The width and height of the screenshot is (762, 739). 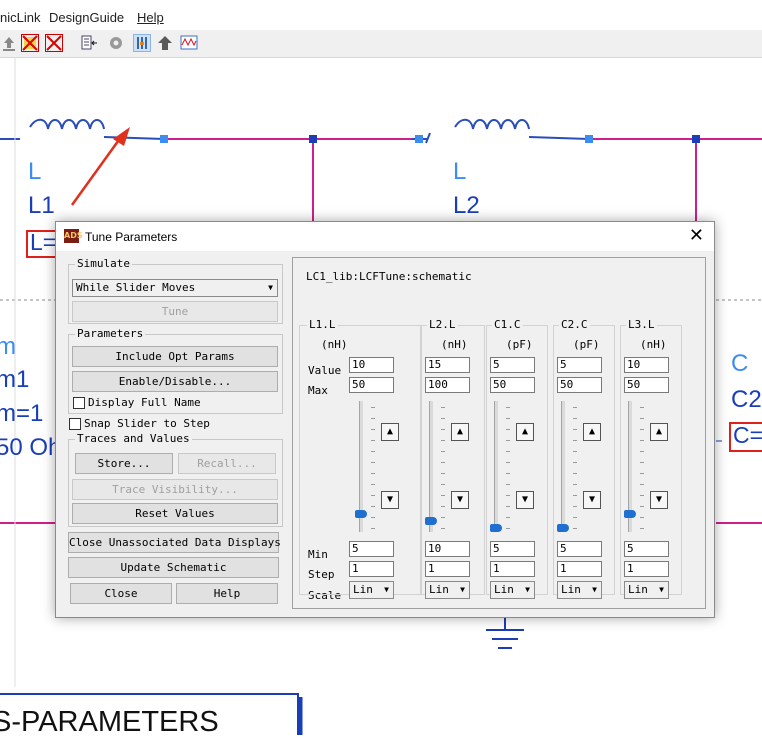 I want to click on param-name-label: L1.L, so click(x=322, y=324).